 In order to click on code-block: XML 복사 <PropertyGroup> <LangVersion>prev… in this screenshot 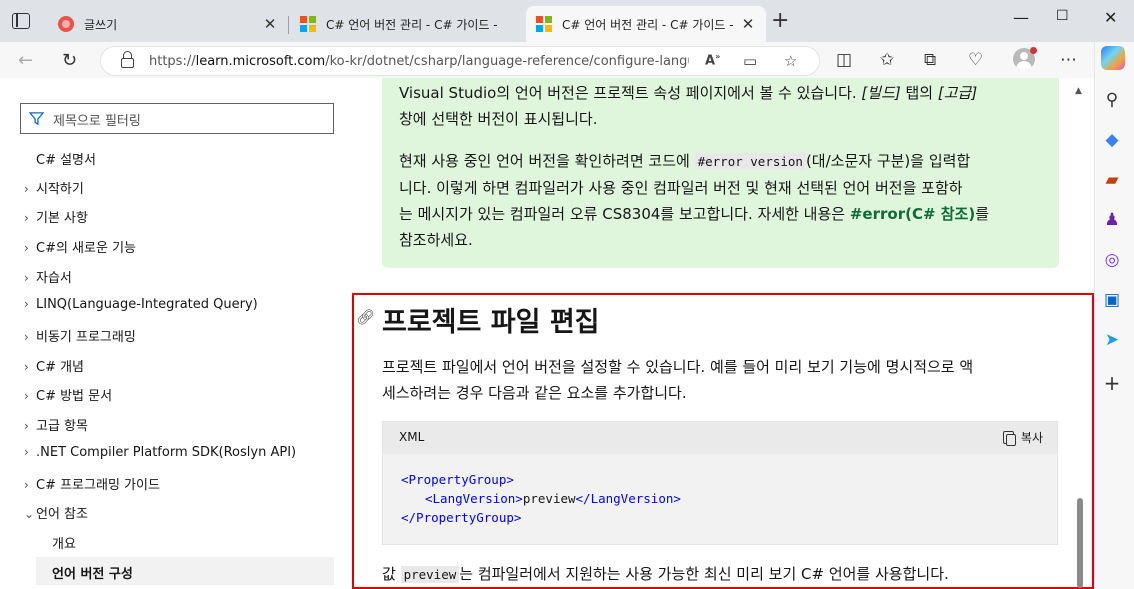, I will do `click(720, 483)`.